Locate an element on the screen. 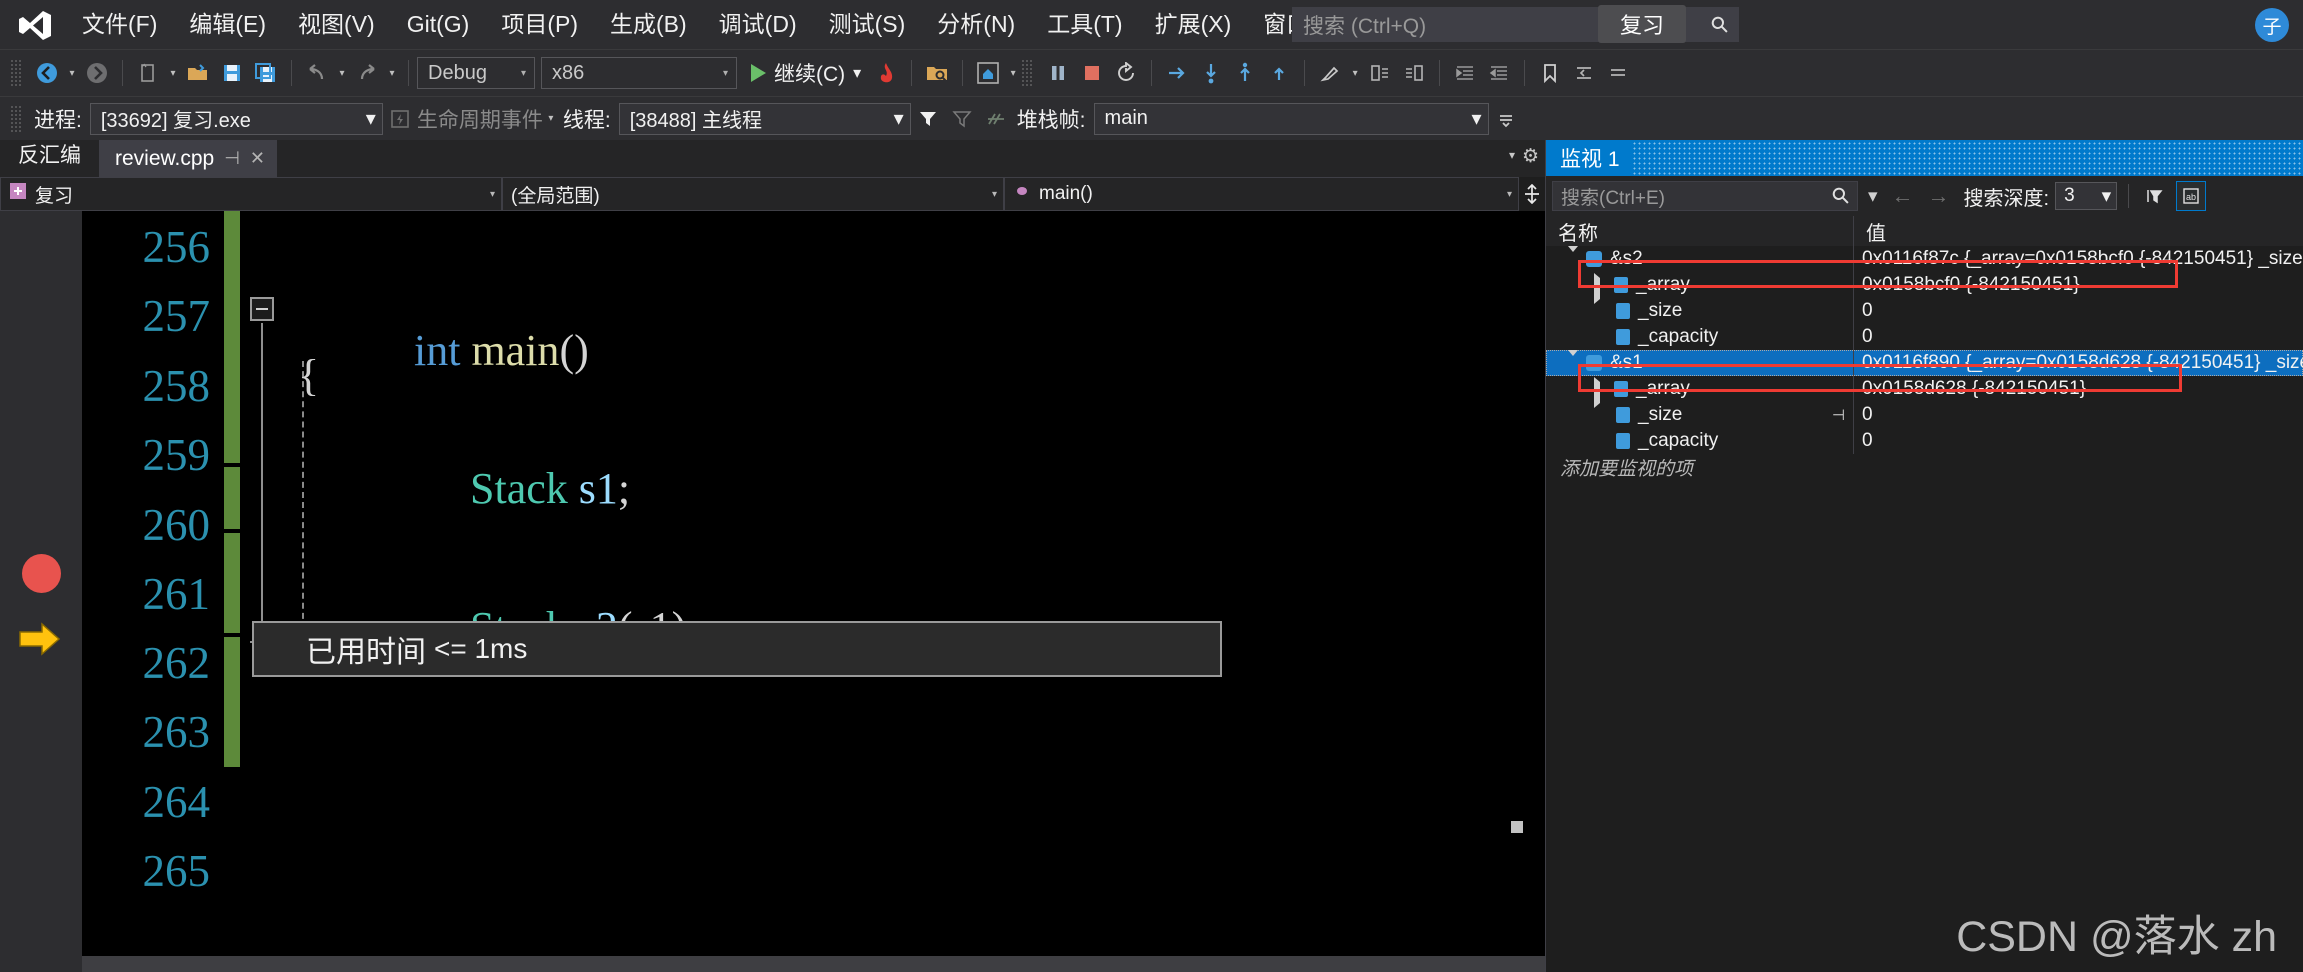 This screenshot has width=2303, height=972. breakpoint-icon is located at coordinates (41, 573).